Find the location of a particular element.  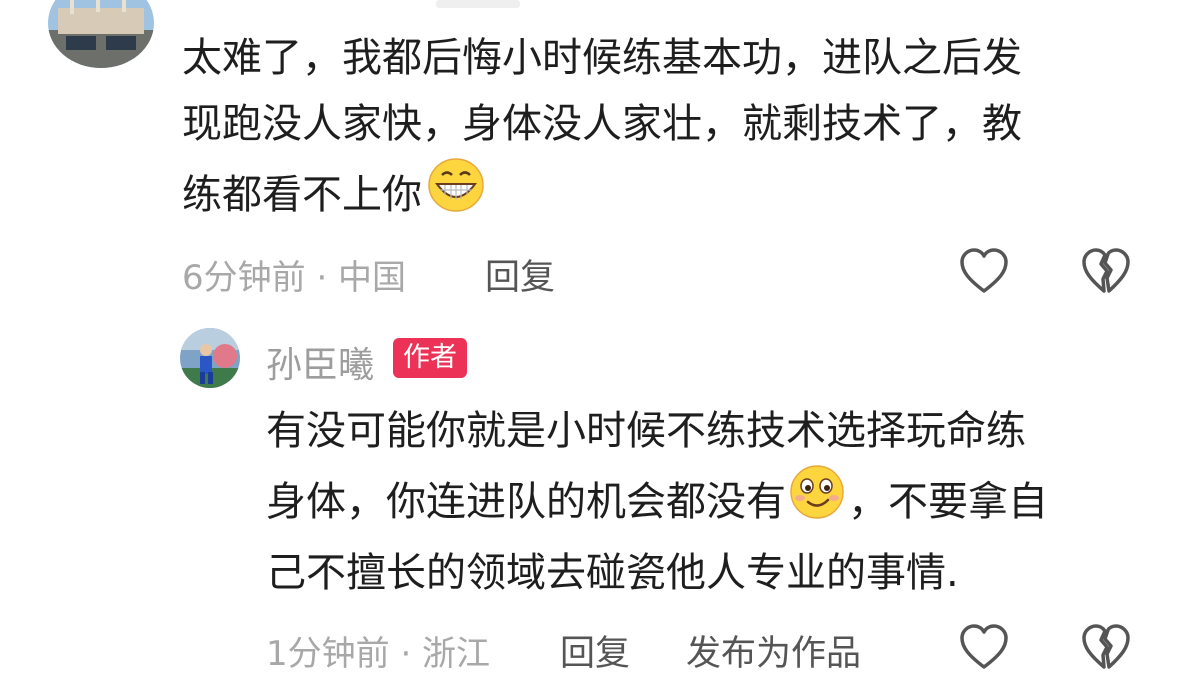

reply-author-avatar is located at coordinates (210, 358).